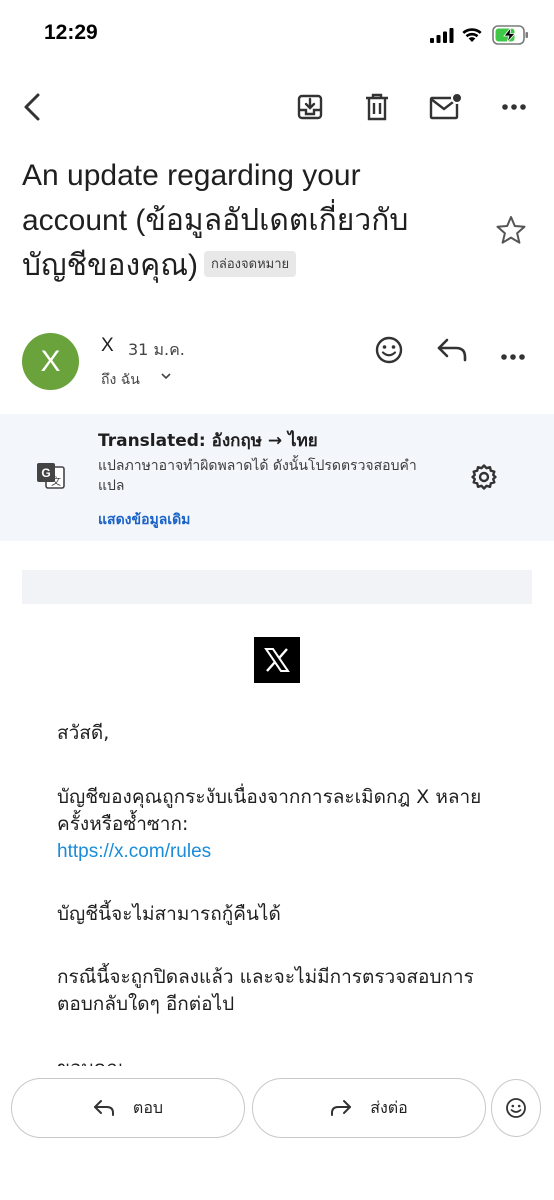  I want to click on subject-line: บัญชีของคุณ), so click(110, 265).